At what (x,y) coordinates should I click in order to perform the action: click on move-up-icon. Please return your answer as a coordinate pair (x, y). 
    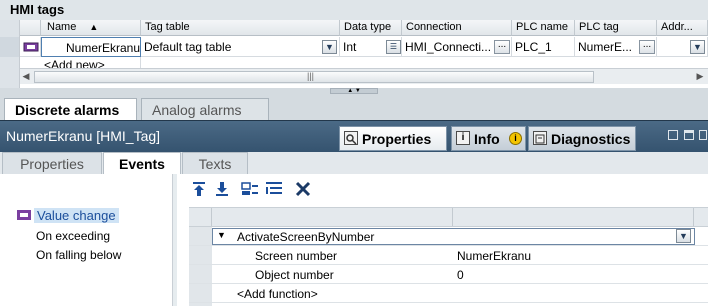
    Looking at the image, I should click on (199, 191).